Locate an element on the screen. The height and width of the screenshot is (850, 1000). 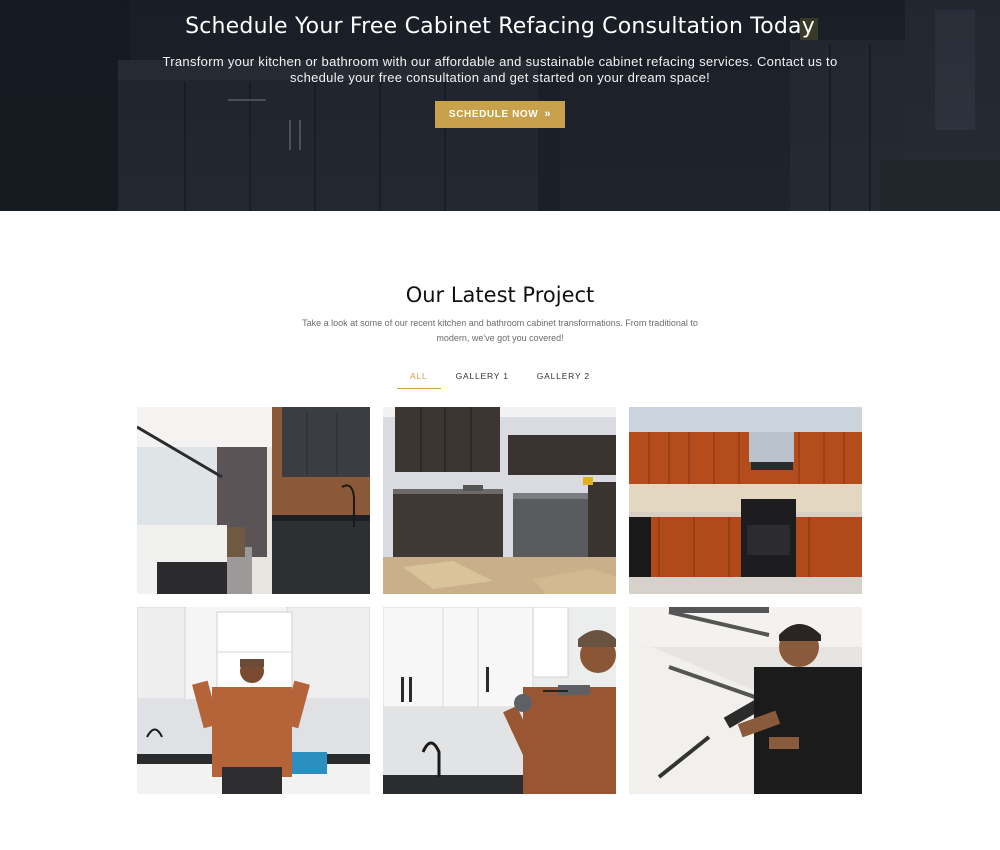
installer-cabinet-photo is located at coordinates (253, 700).